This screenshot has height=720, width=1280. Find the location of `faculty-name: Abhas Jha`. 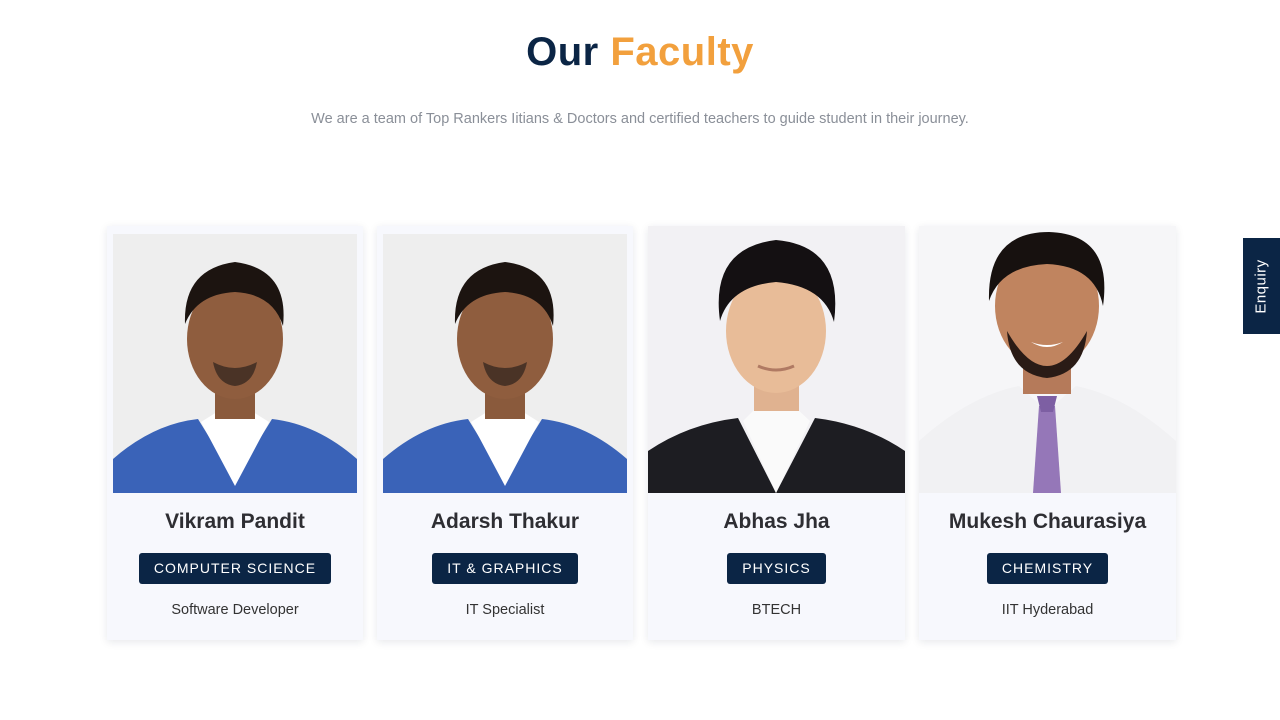

faculty-name: Abhas Jha is located at coordinates (776, 521).